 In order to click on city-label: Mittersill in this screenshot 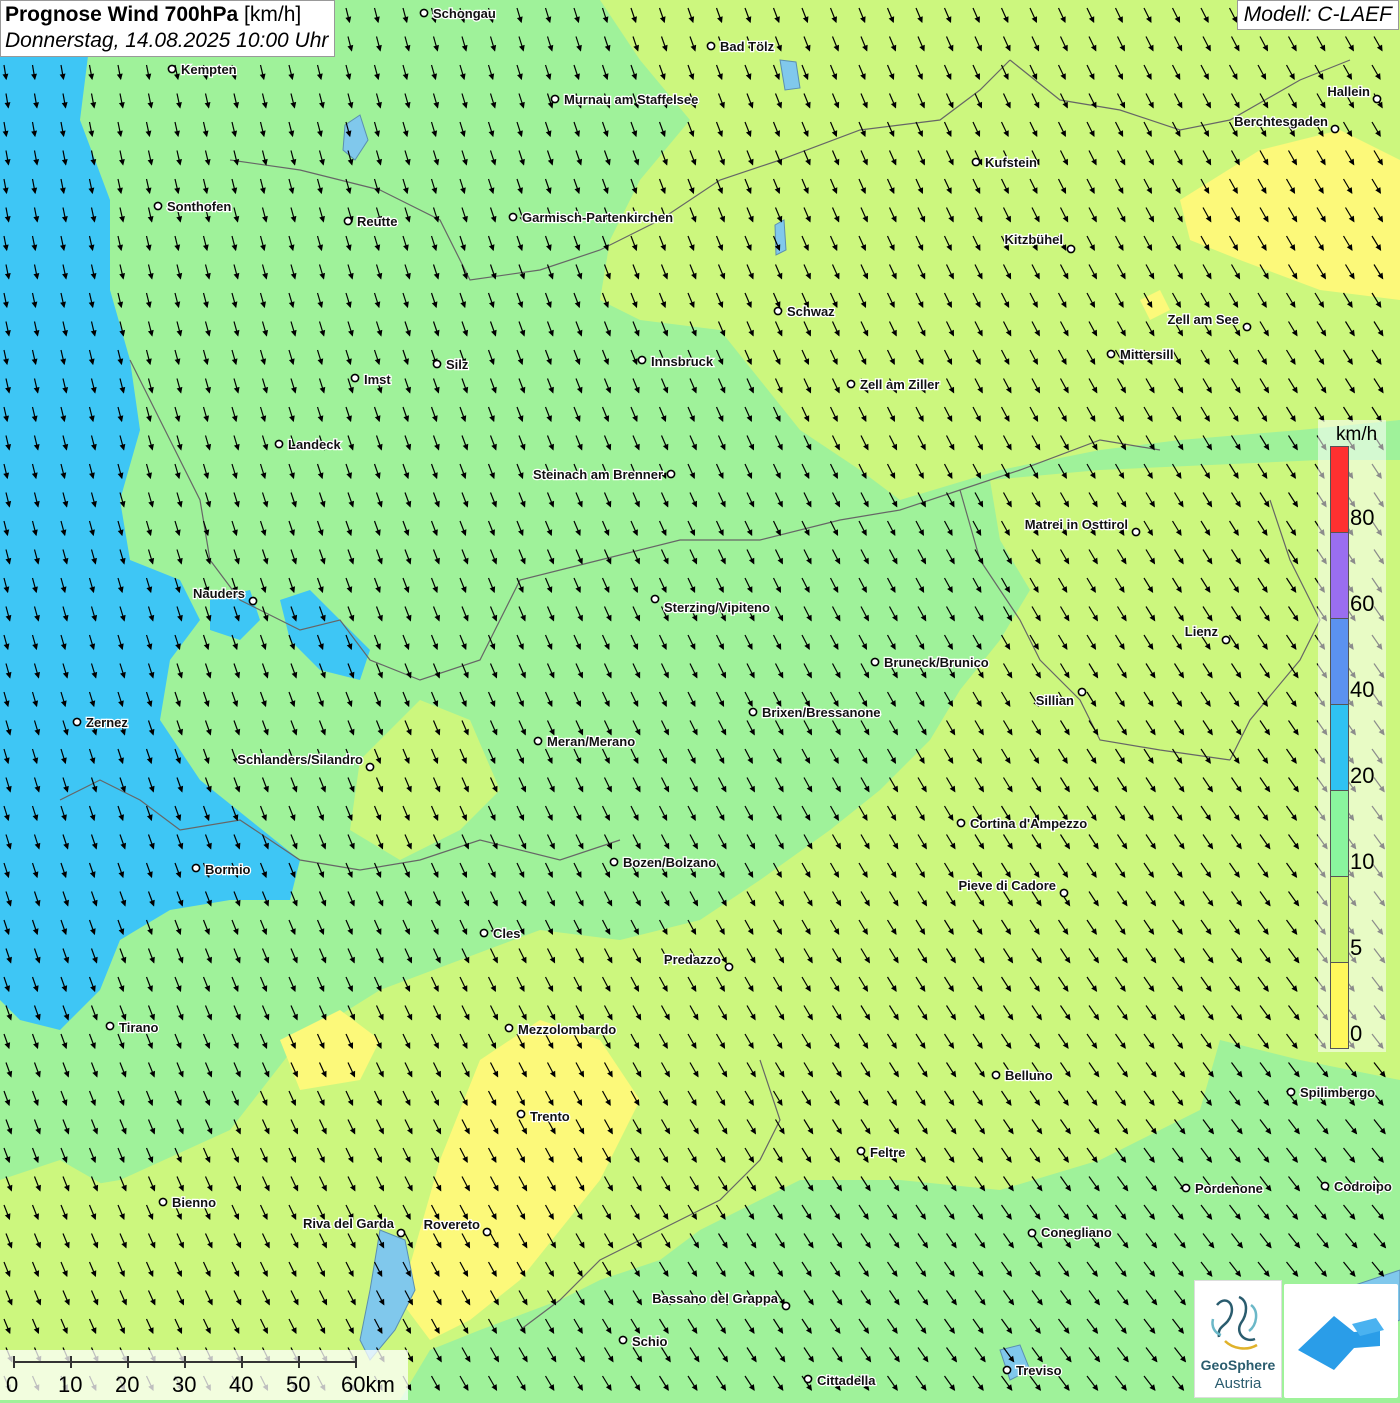, I will do `click(1146, 354)`.